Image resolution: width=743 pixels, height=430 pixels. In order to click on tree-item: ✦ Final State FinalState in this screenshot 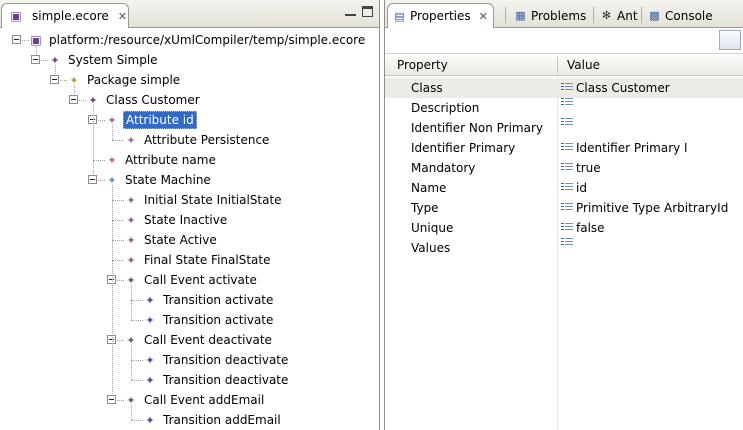, I will do `click(197, 260)`.